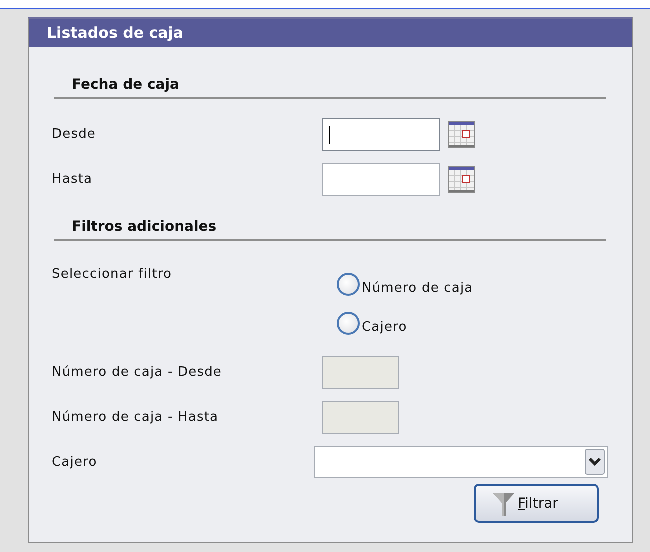  What do you see at coordinates (138, 372) in the screenshot?
I see `field-label: Número de caja - Desde` at bounding box center [138, 372].